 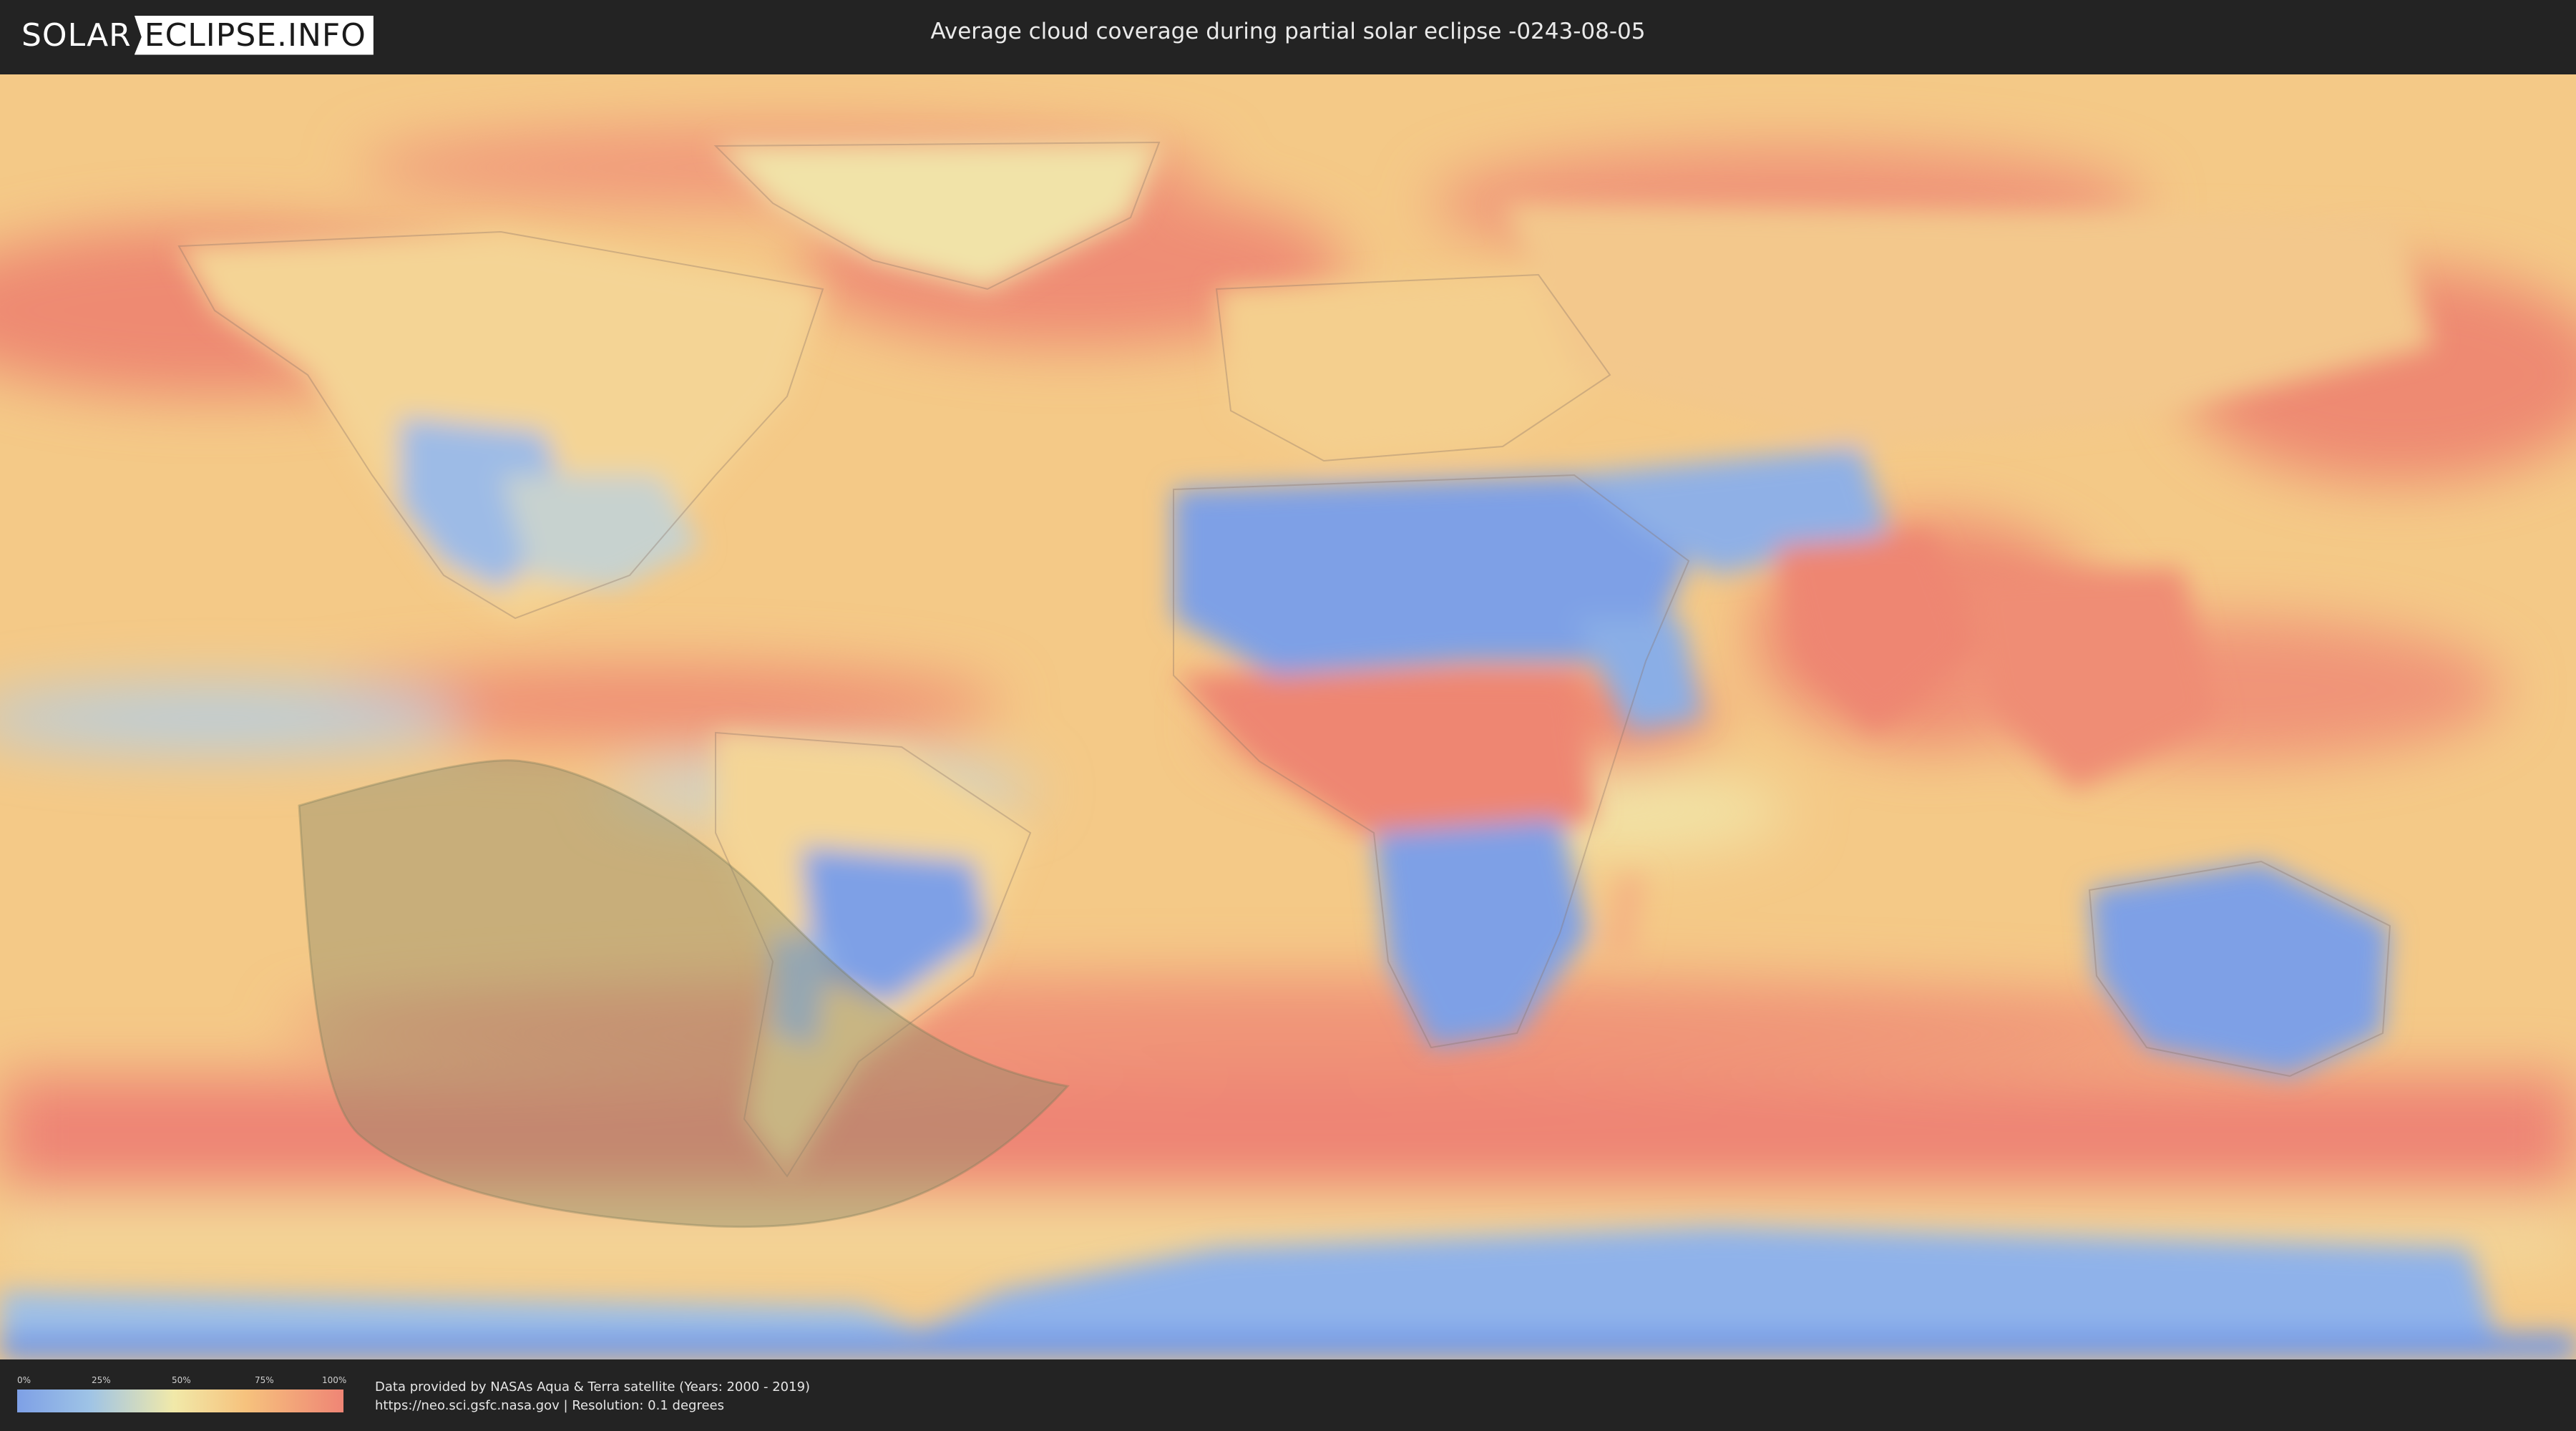 I want to click on legend-ticks: 0% 25% 50% 75% 100%, so click(x=182, y=1380).